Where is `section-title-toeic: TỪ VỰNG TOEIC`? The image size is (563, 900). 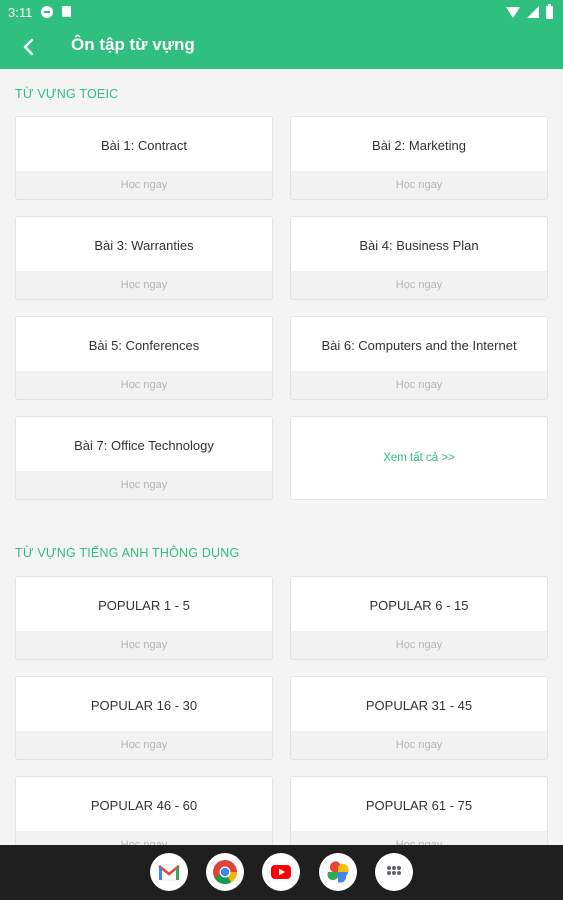
section-title-toeic: TỪ VỰNG TOEIC is located at coordinates (67, 94).